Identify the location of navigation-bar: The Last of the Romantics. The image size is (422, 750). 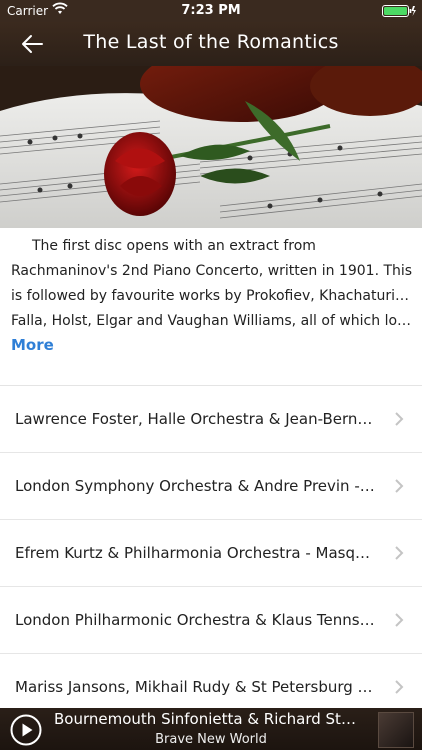
(211, 44).